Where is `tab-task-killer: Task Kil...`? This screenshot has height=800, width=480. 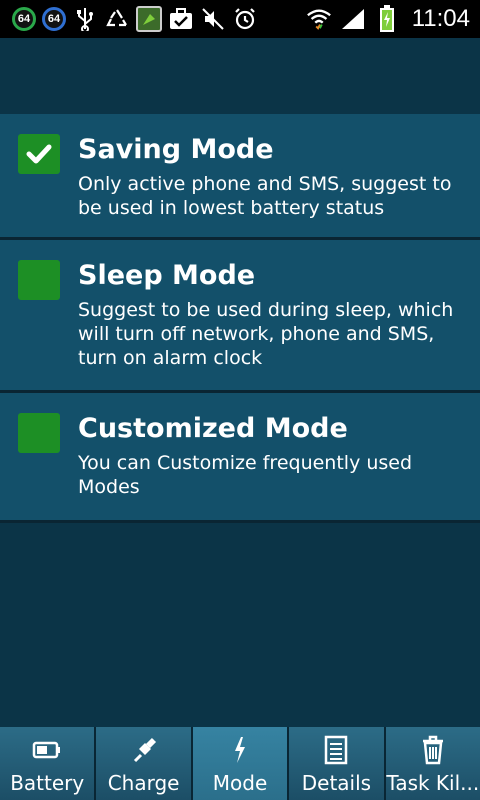
tab-task-killer: Task Kil... is located at coordinates (432, 763).